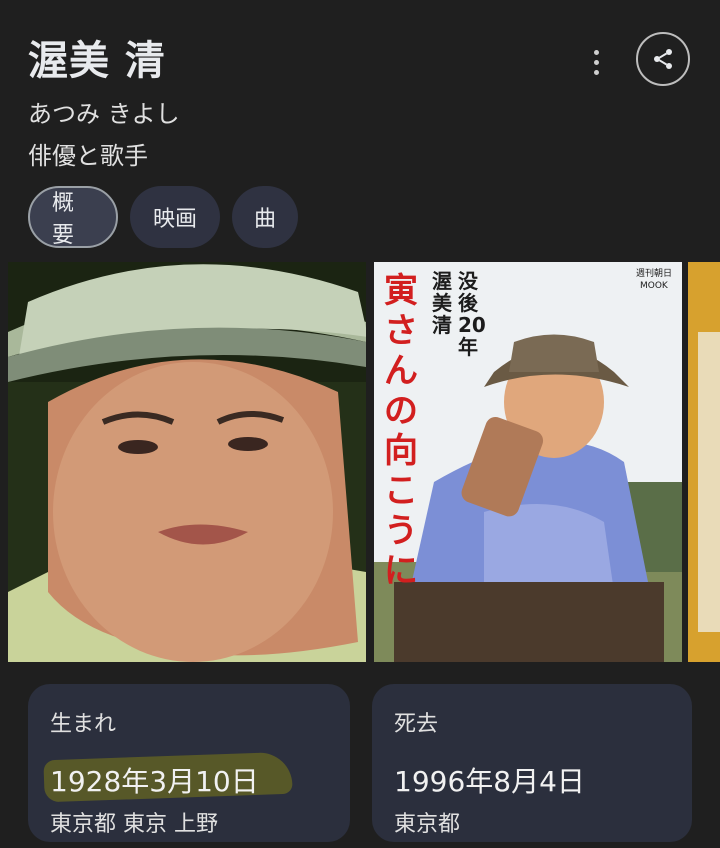 This screenshot has height=848, width=720. Describe the element at coordinates (73, 217) in the screenshot. I see `tab-overview: 概要` at that location.